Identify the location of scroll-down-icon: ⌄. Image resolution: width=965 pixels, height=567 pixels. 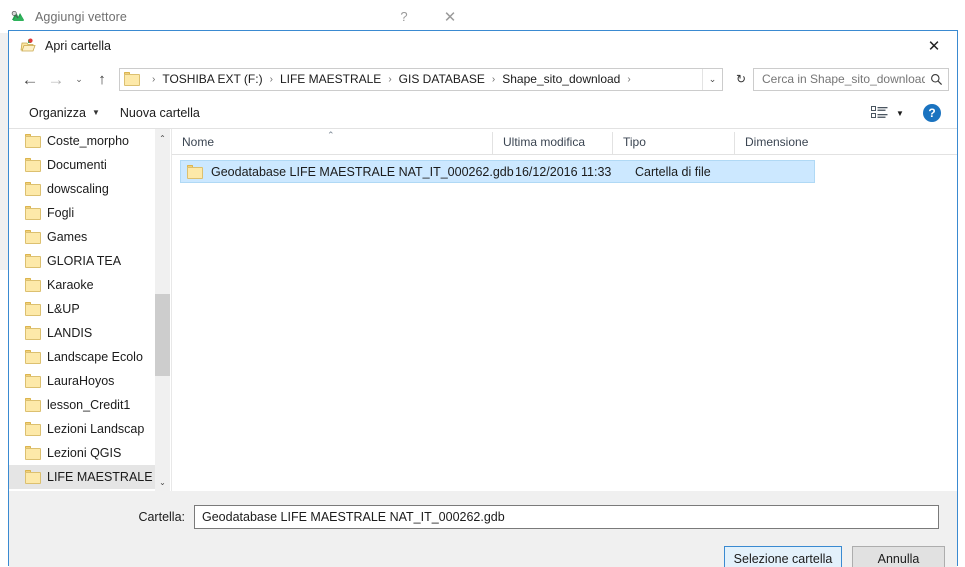
(162, 482).